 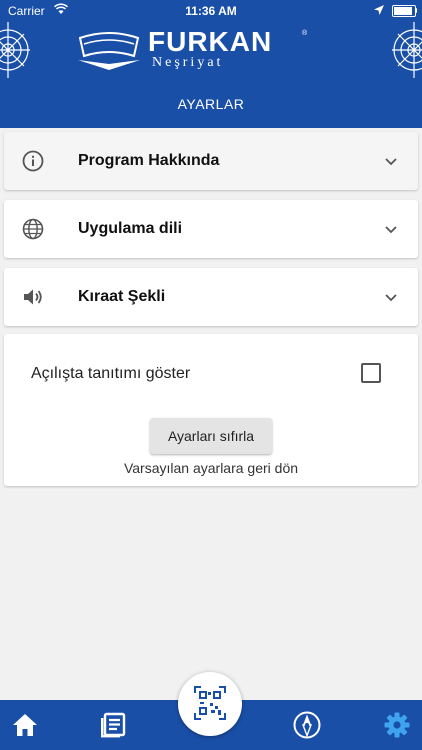 I want to click on furkan-logo: FURKAN ® Neşriyat, so click(x=204, y=49).